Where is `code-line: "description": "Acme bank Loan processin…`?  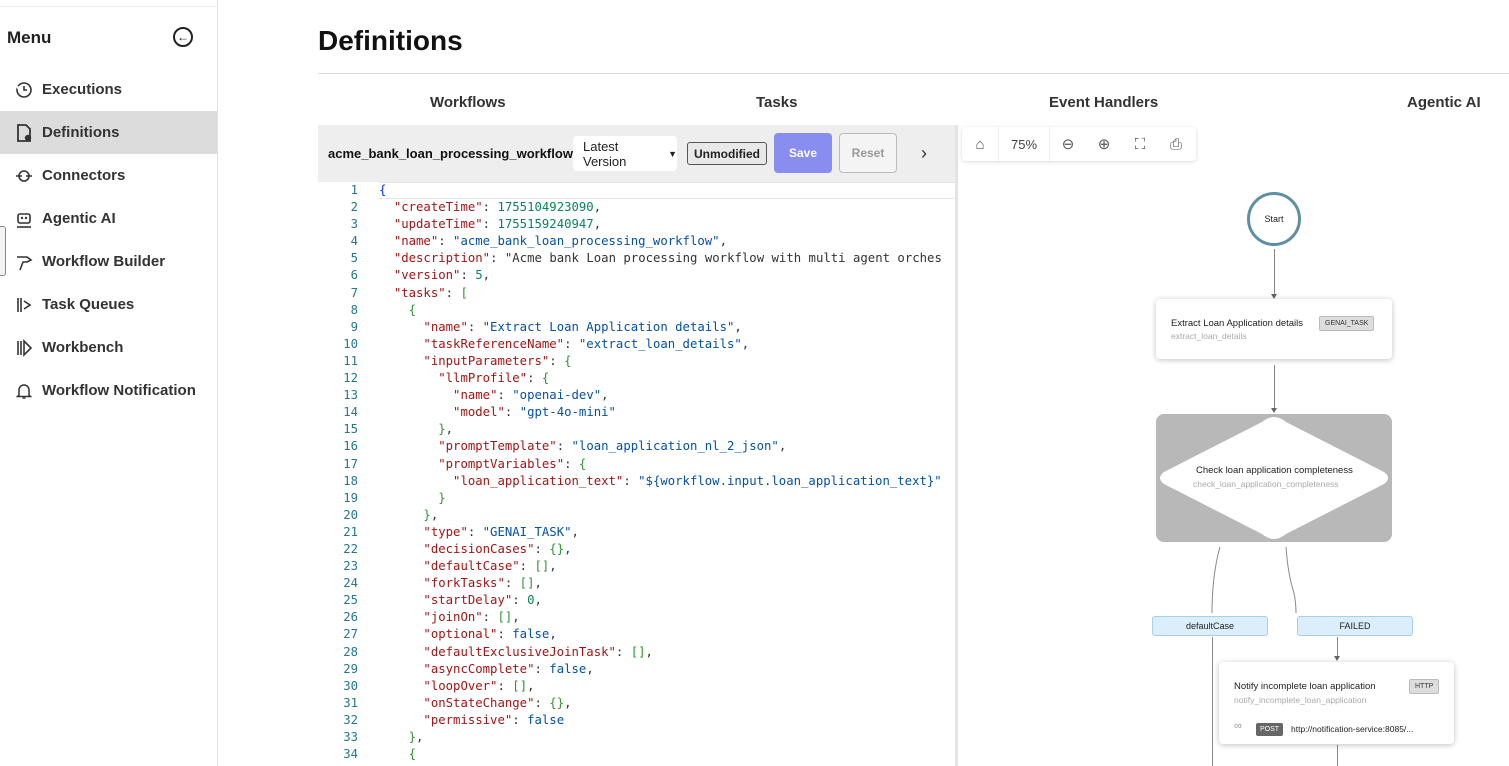 code-line: "description": "Acme bank Loan processin… is located at coordinates (667, 258).